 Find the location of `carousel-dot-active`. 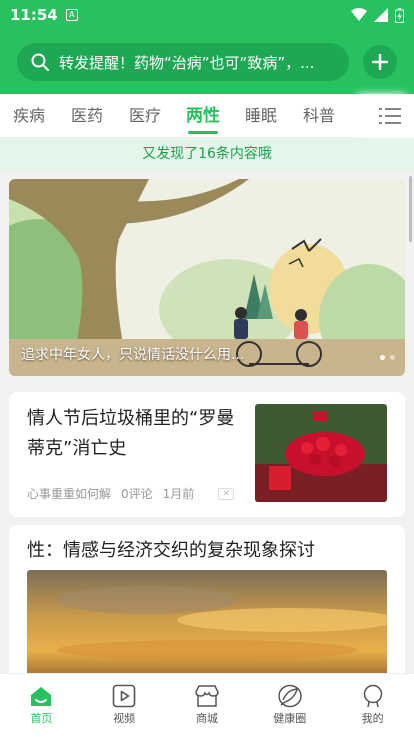

carousel-dot-active is located at coordinates (382, 357).